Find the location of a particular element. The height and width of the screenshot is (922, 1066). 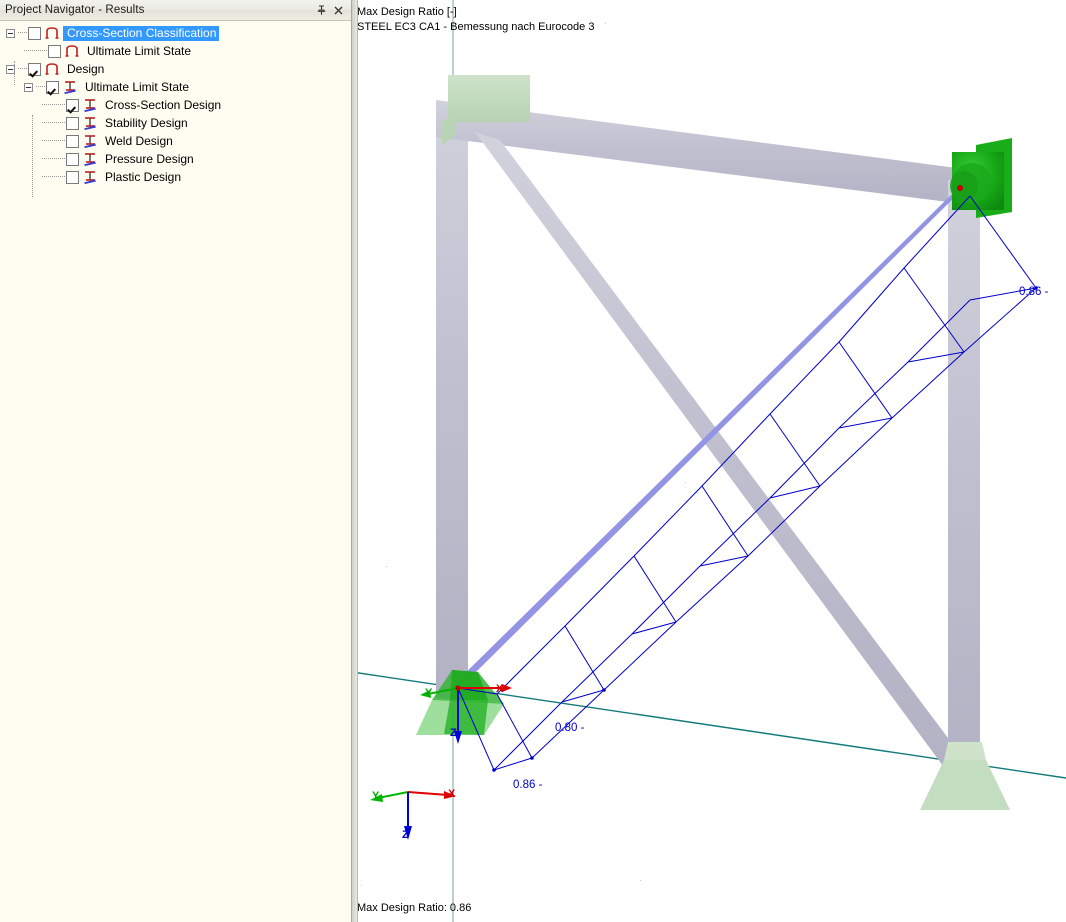

right-column is located at coordinates (964, 481).